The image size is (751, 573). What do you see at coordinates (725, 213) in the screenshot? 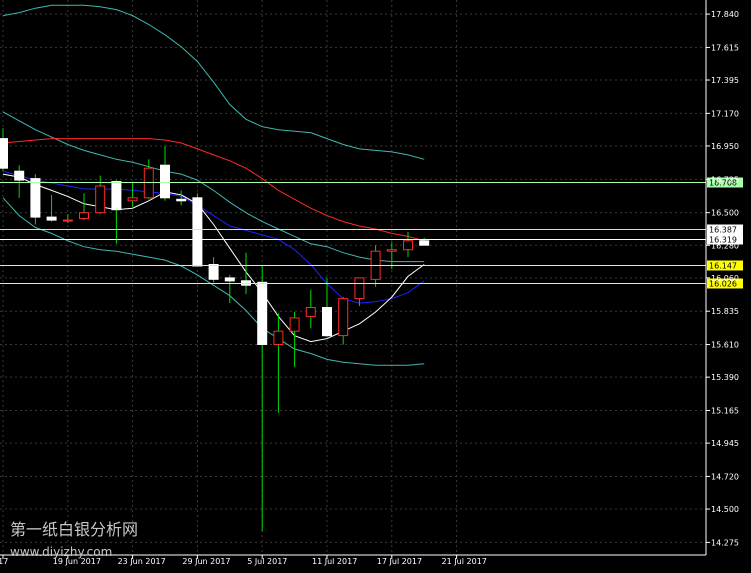
I see `y-tick-label: 16.500` at bounding box center [725, 213].